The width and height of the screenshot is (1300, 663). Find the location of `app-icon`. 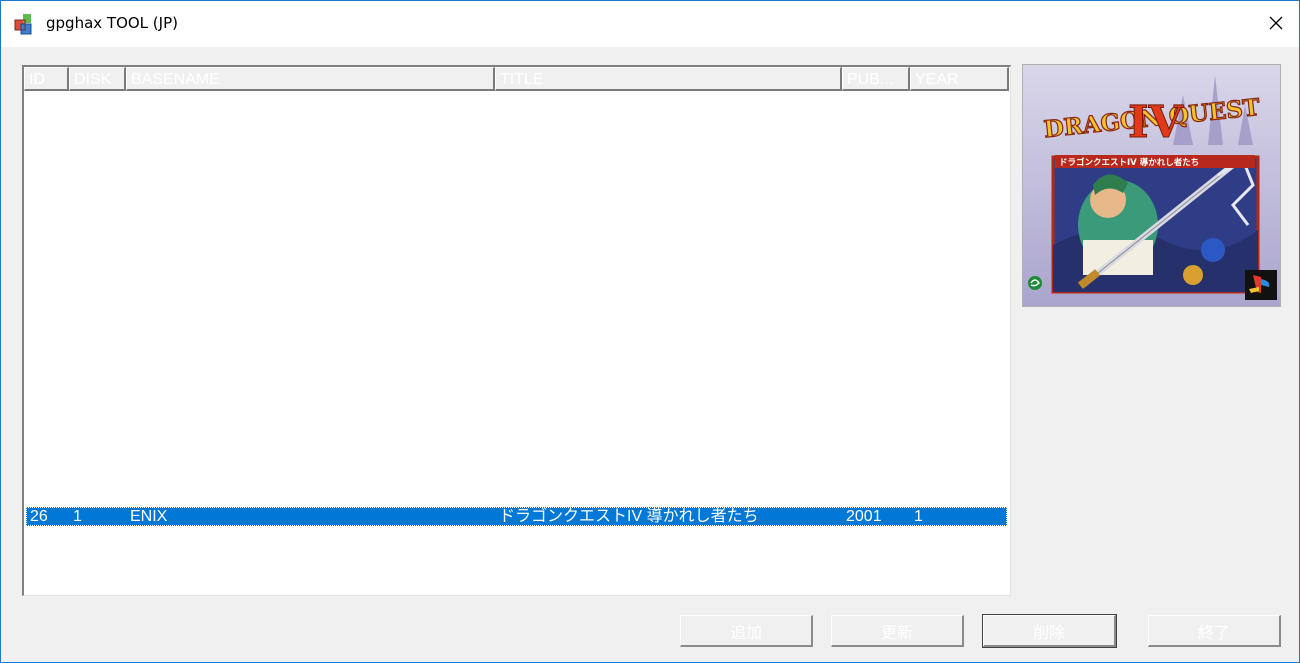

app-icon is located at coordinates (25, 24).